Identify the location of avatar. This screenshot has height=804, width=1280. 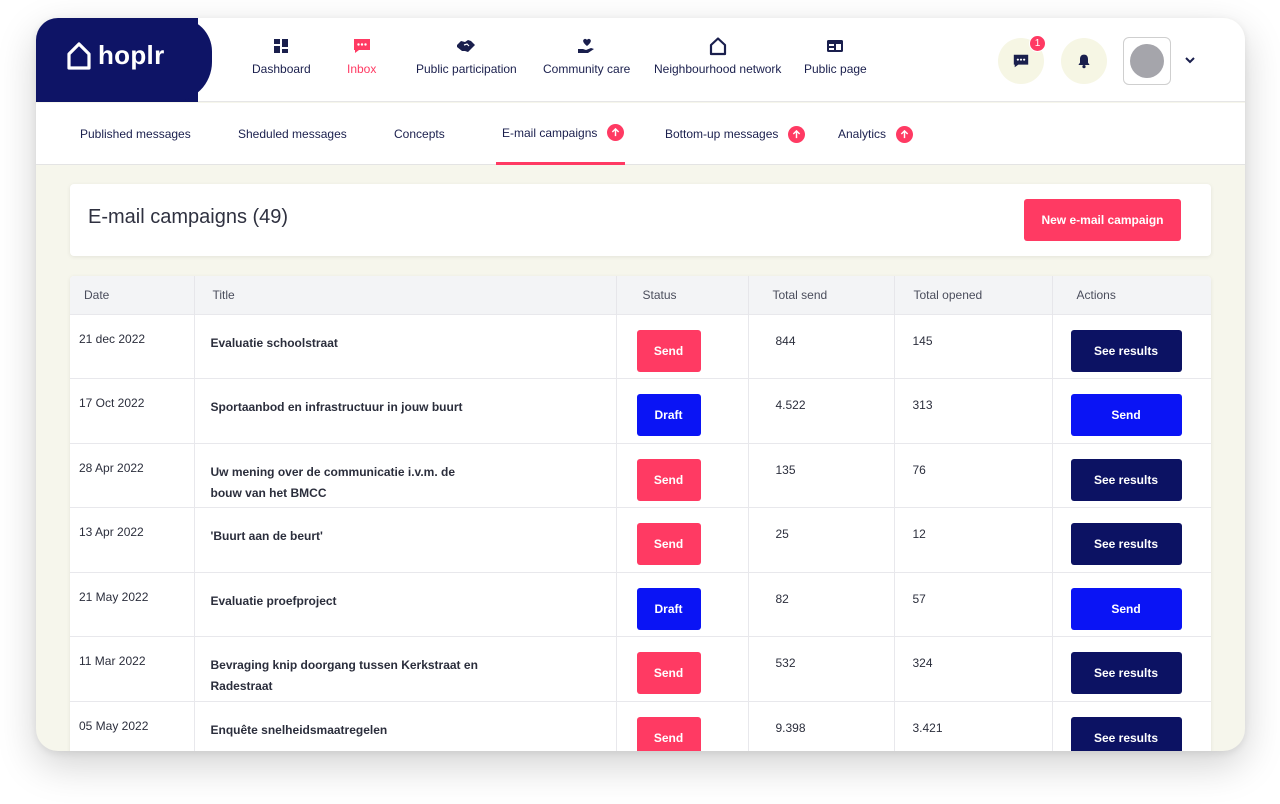
(1147, 61).